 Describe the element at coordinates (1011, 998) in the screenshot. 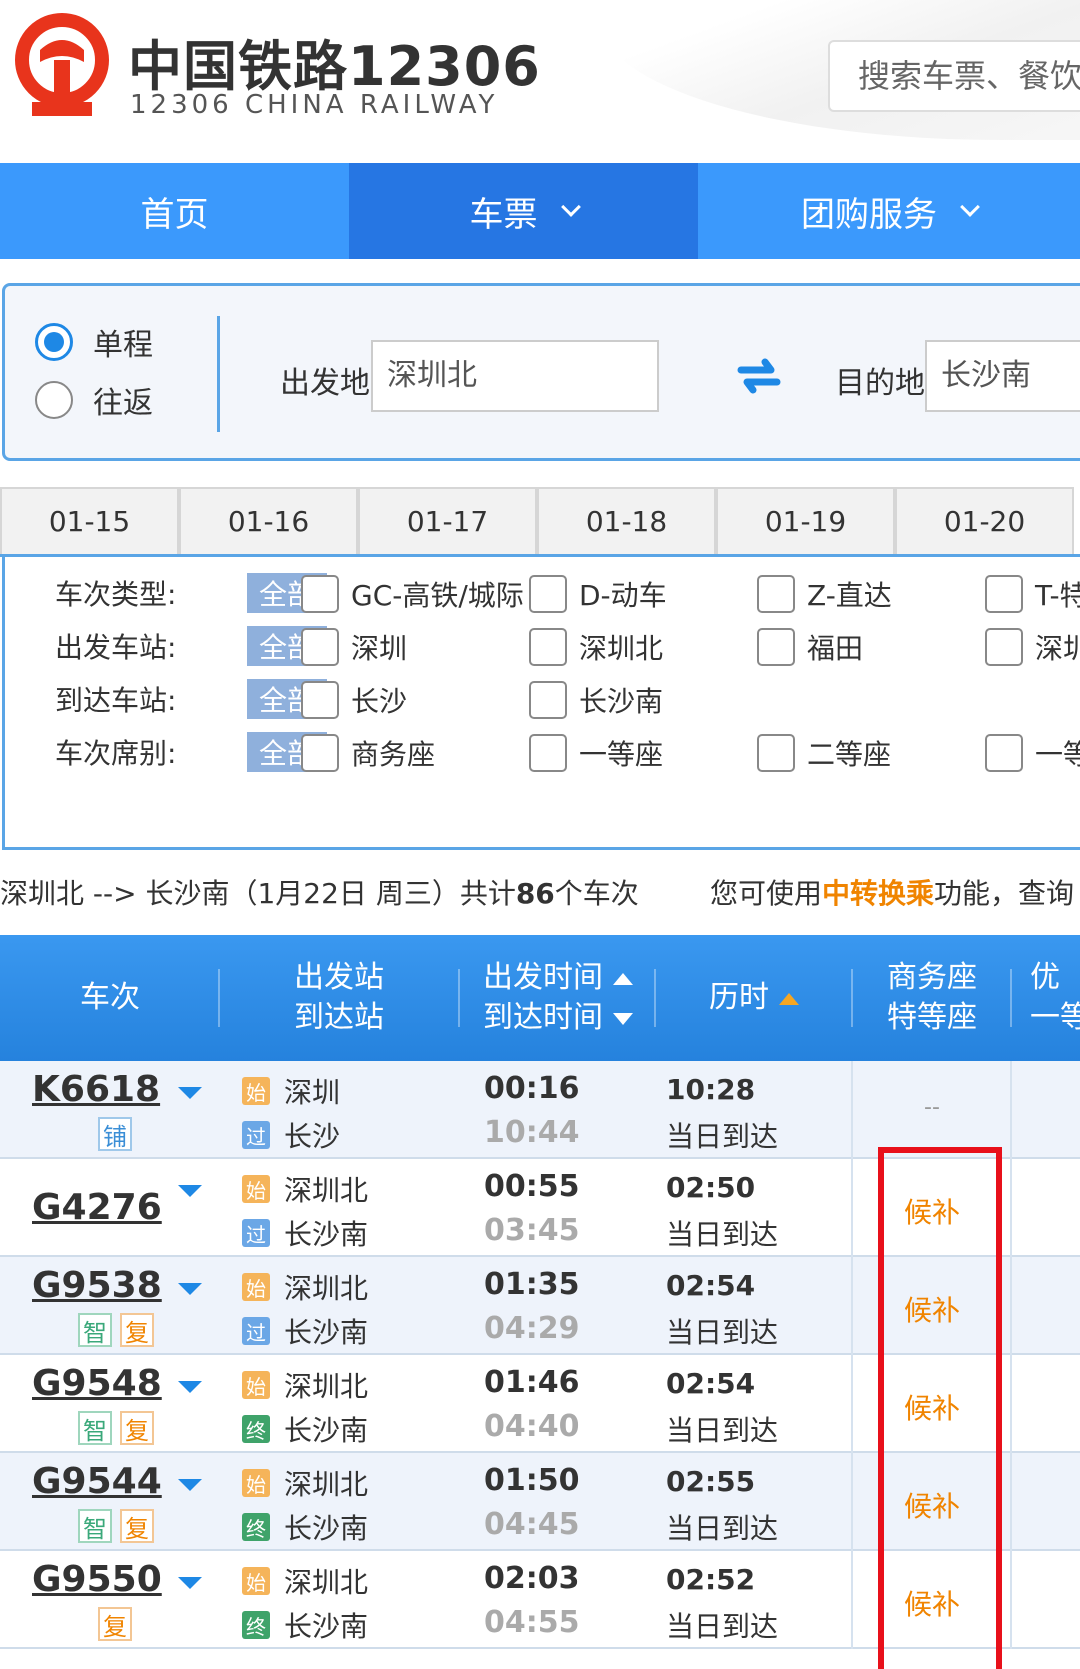

I see `header-divider` at that location.